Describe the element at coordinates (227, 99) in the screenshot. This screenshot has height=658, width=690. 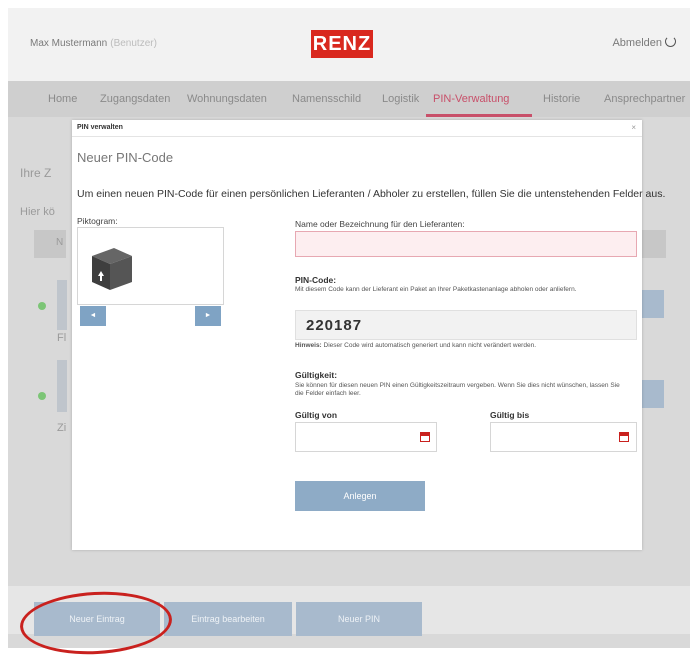
I see `tab-wohnungsdaten: Wohnungsdaten` at that location.